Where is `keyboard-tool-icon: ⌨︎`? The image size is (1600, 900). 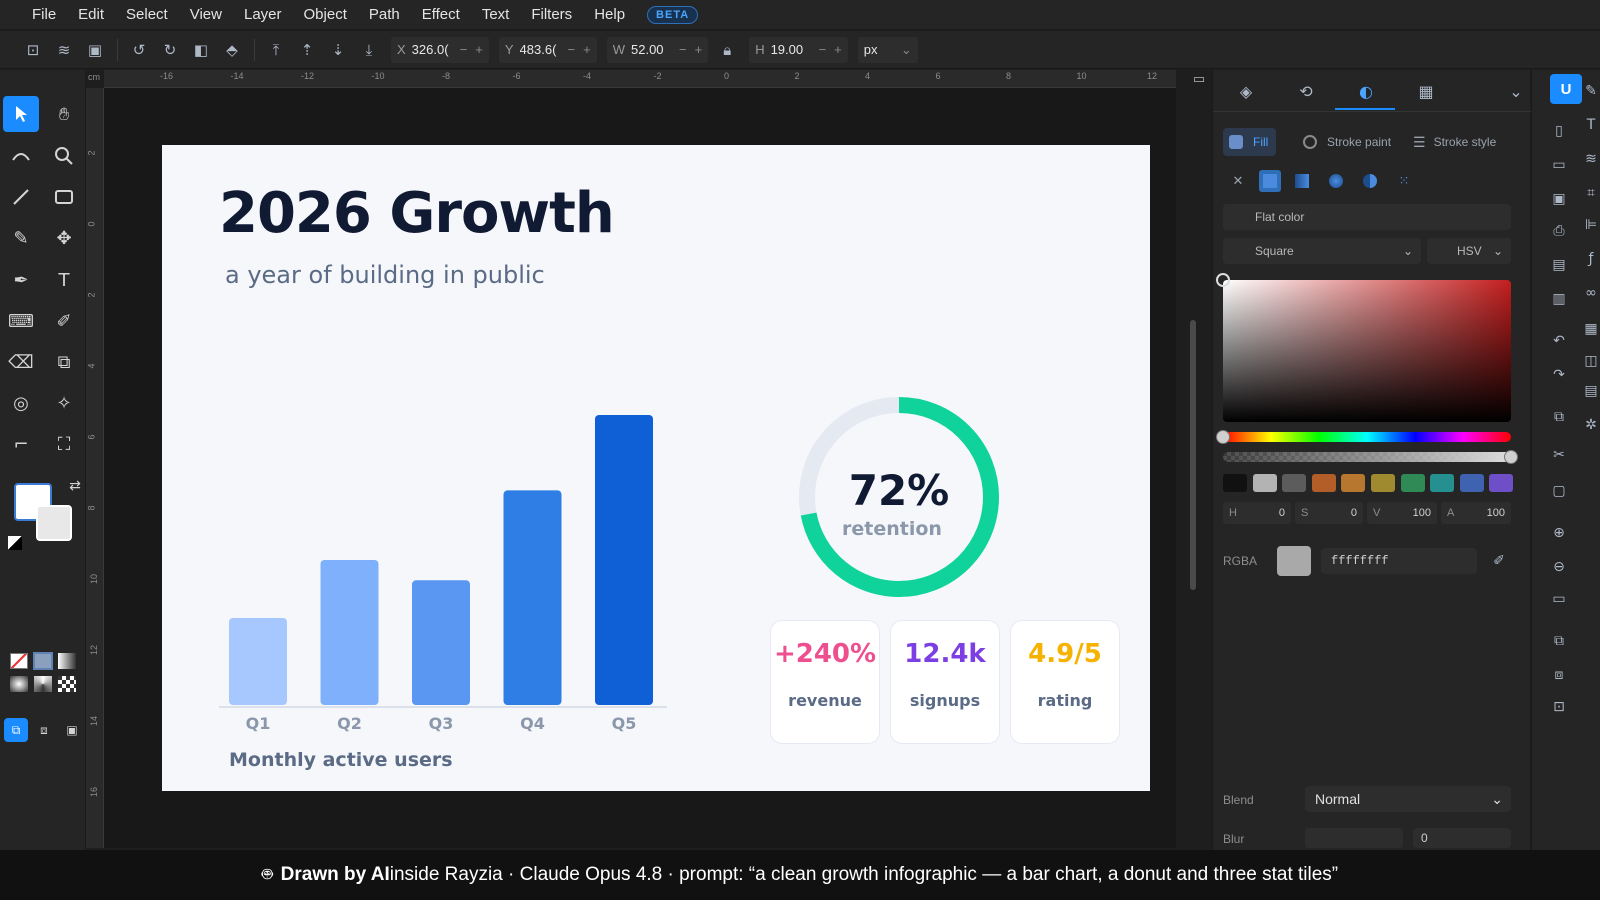 keyboard-tool-icon: ⌨︎ is located at coordinates (21, 321).